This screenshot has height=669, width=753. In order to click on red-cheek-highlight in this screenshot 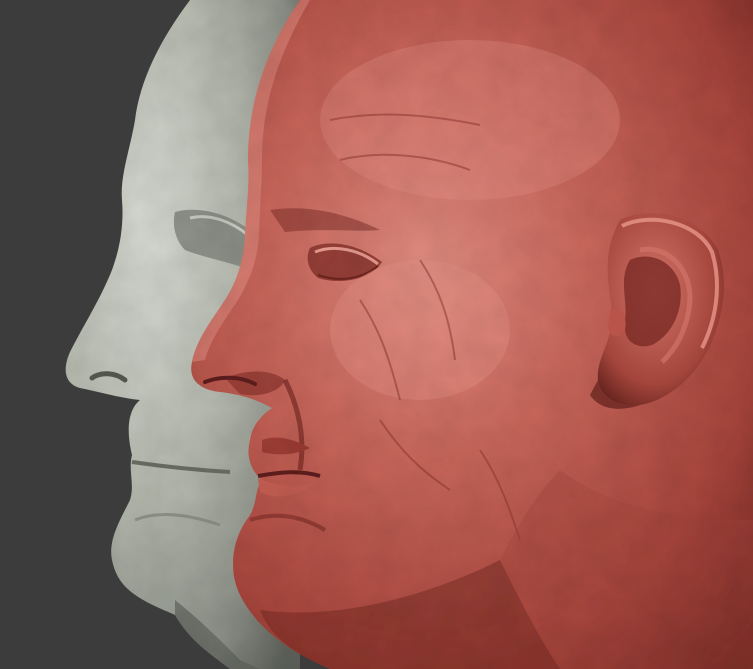, I will do `click(420, 330)`.